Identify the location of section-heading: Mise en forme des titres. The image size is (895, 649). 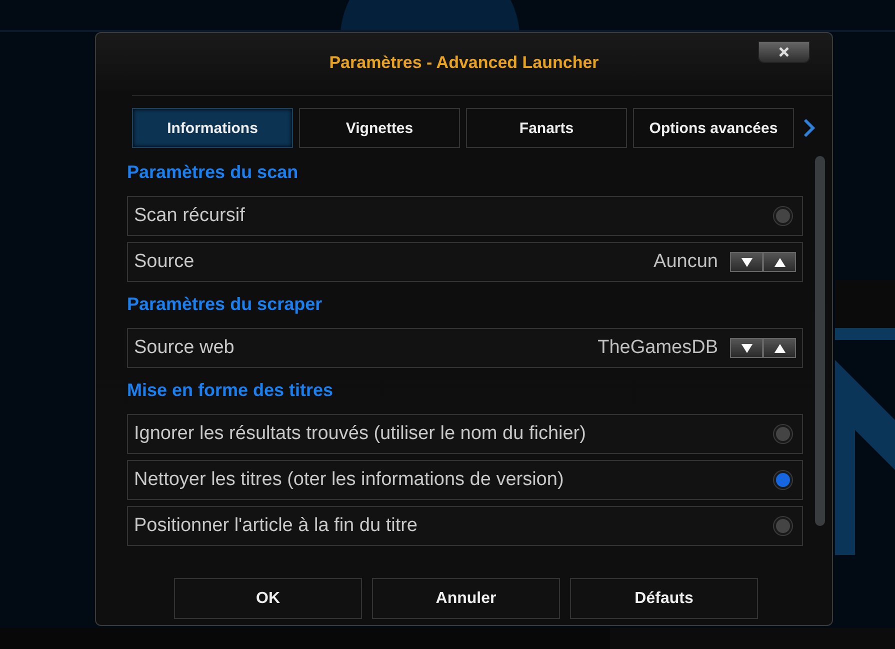
(230, 391).